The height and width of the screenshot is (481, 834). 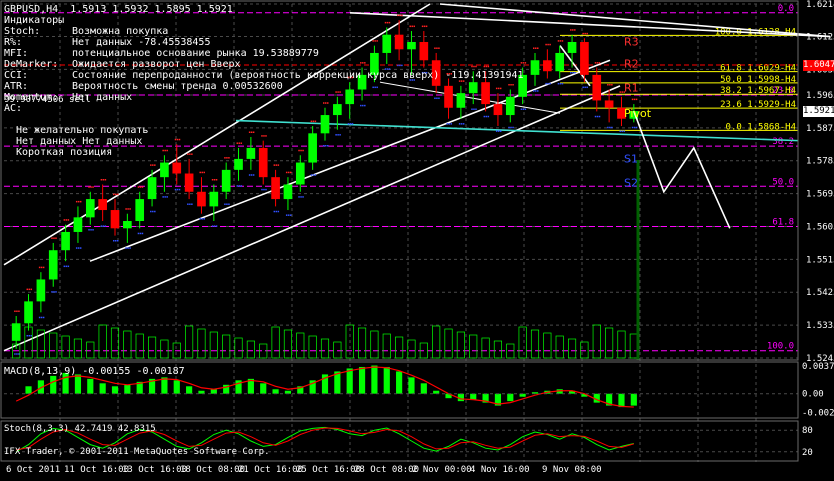 I want to click on overlap-readout: 99.90774506 sell, so click(x=47, y=100).